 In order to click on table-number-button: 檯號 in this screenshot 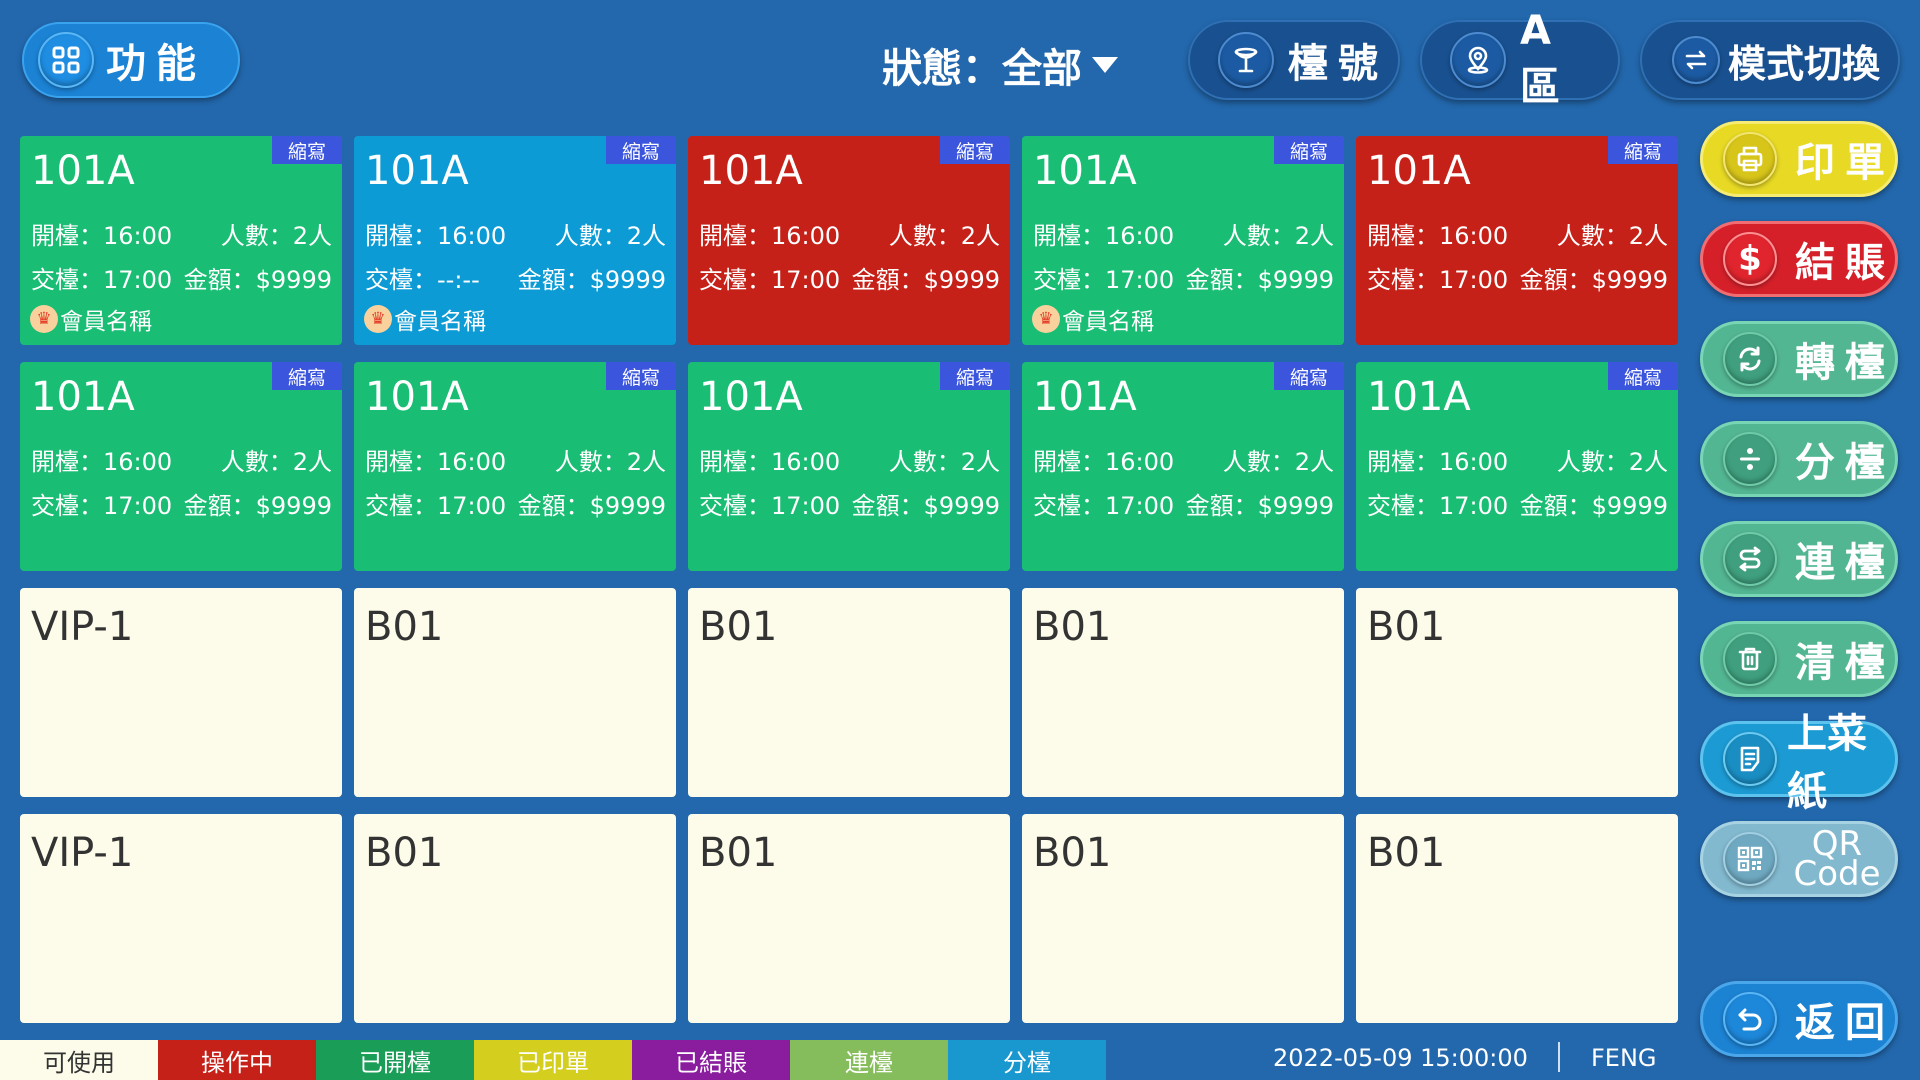, I will do `click(1294, 60)`.